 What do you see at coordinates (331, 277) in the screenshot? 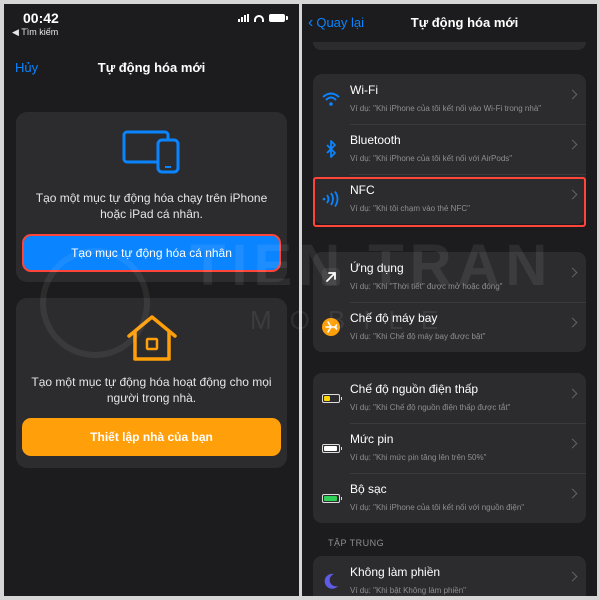
I see `app-arrow-icon` at bounding box center [331, 277].